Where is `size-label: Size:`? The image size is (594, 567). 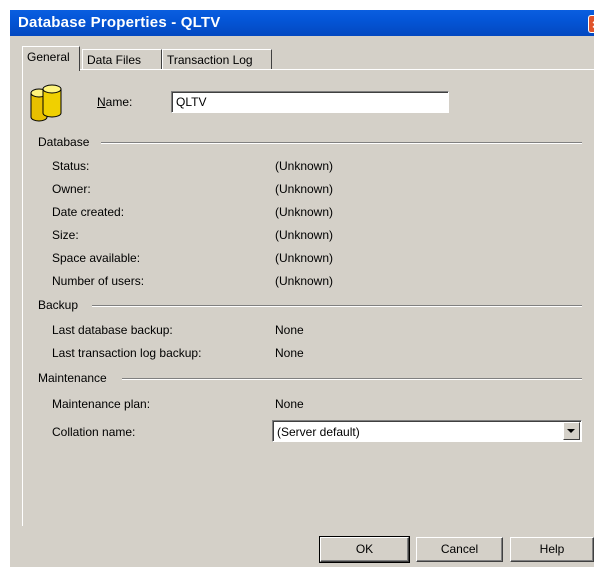 size-label: Size: is located at coordinates (65, 235).